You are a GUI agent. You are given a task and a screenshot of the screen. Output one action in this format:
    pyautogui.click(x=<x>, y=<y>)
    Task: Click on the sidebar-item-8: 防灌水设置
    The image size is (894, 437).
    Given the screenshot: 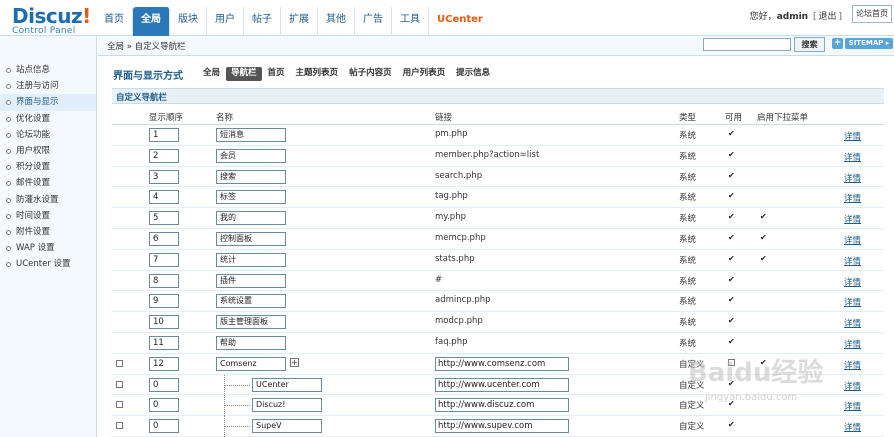 What is the action you would take?
    pyautogui.click(x=48, y=200)
    